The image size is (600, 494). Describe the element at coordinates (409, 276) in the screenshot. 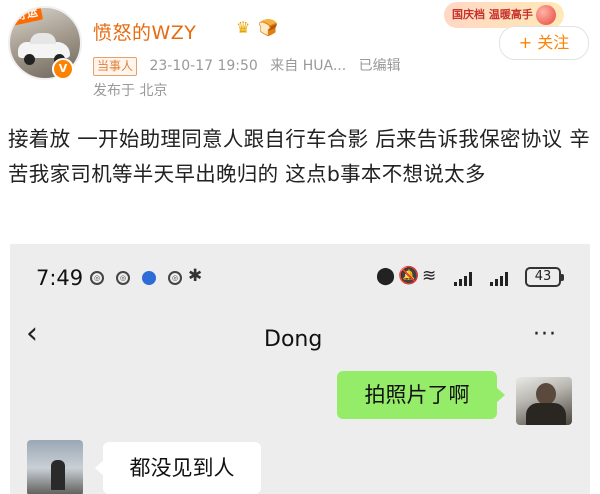

I see `mute-icon: 🔕` at that location.